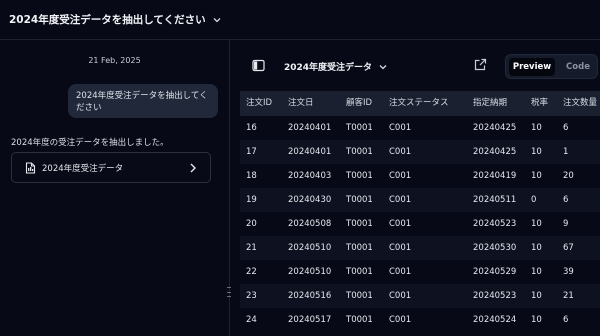 The width and height of the screenshot is (600, 336). What do you see at coordinates (301, 103) in the screenshot?
I see `column-header: 注文日` at bounding box center [301, 103].